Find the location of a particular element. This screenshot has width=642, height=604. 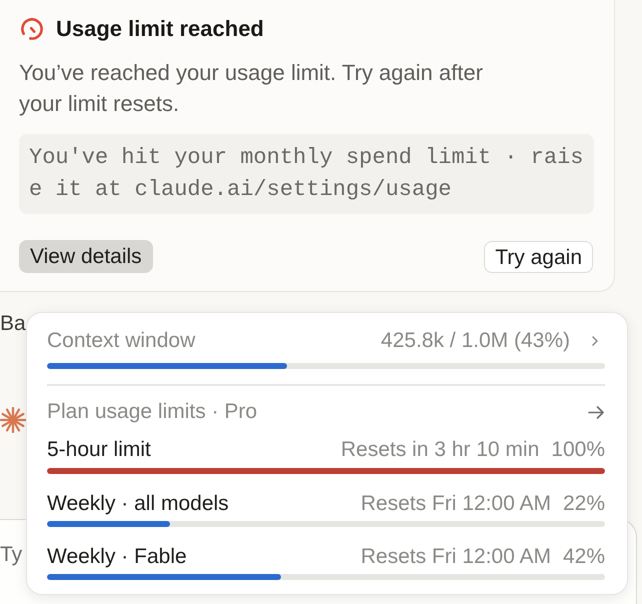

arrow-right-icon is located at coordinates (596, 412).